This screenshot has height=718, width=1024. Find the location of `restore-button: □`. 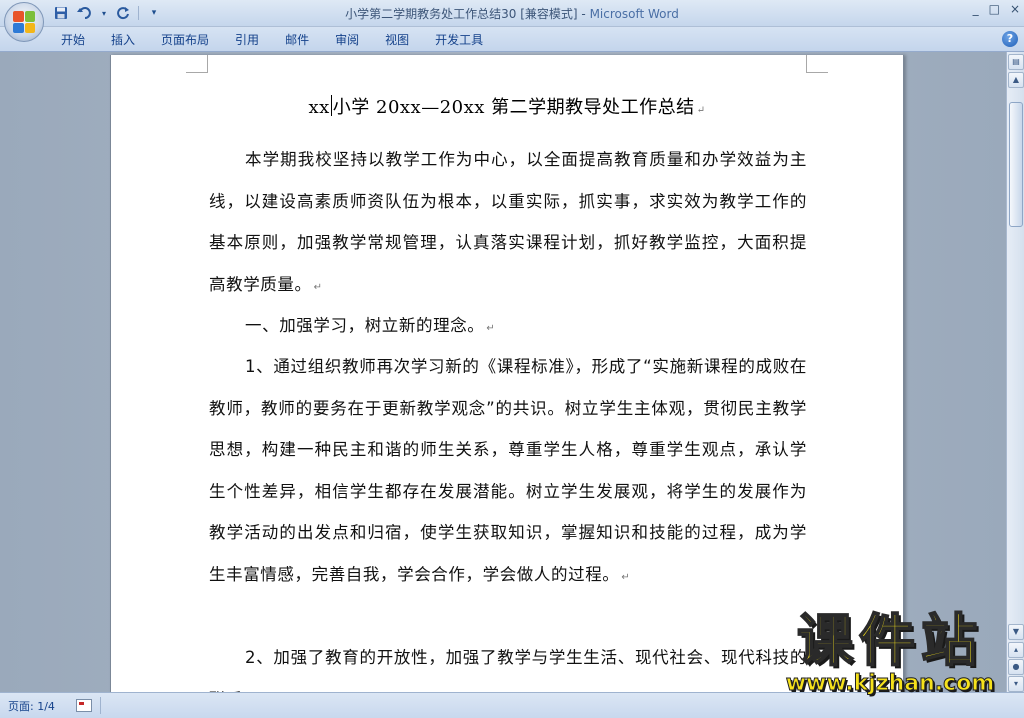

restore-button: □ is located at coordinates (994, 9).